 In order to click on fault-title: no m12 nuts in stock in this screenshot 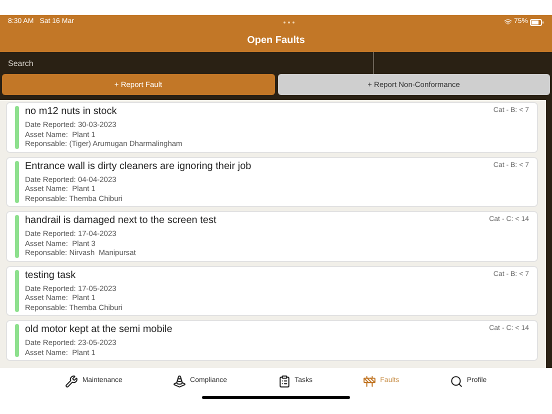, I will do `click(71, 112)`.